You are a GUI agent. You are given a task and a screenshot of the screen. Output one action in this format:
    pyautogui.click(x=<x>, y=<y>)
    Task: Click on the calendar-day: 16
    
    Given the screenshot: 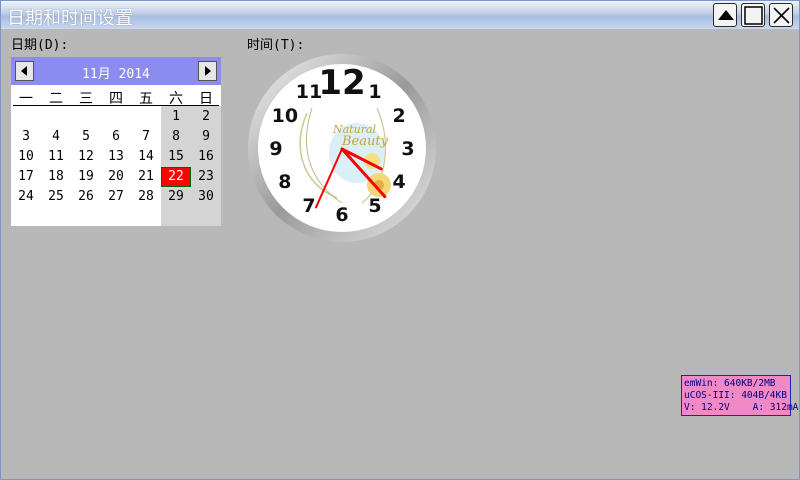 What is the action you would take?
    pyautogui.click(x=206, y=157)
    